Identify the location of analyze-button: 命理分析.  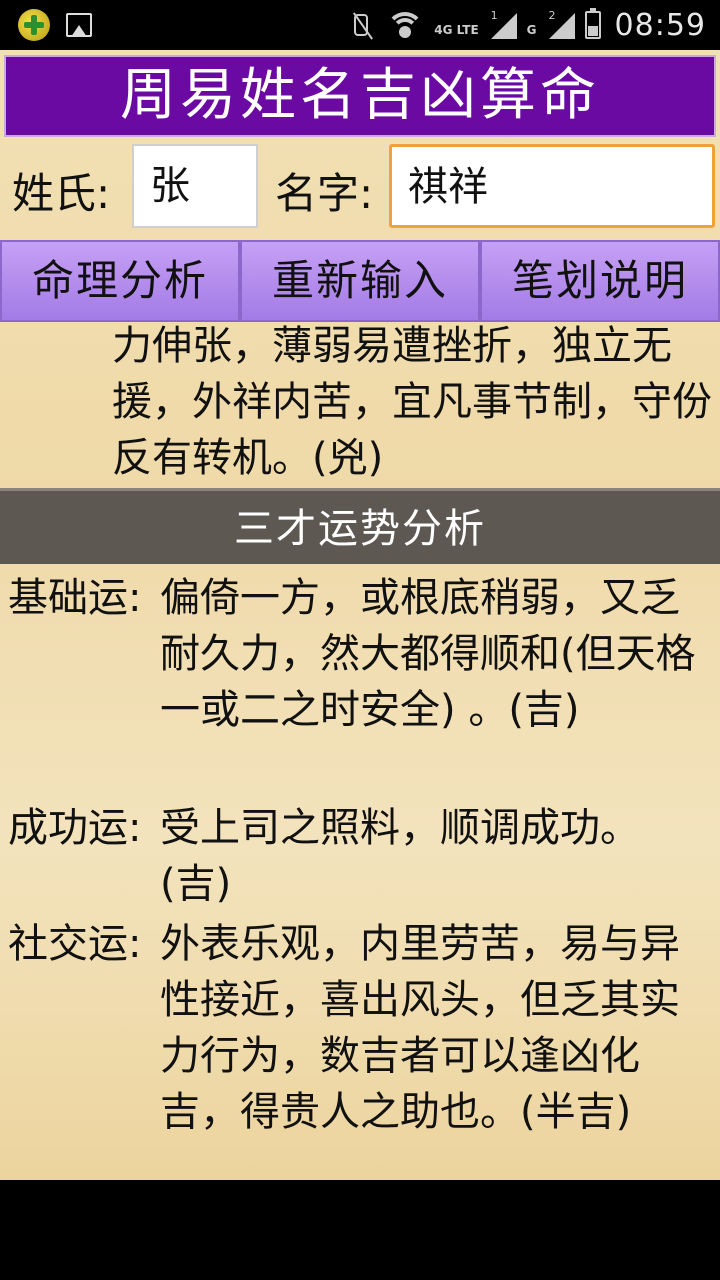
(120, 281).